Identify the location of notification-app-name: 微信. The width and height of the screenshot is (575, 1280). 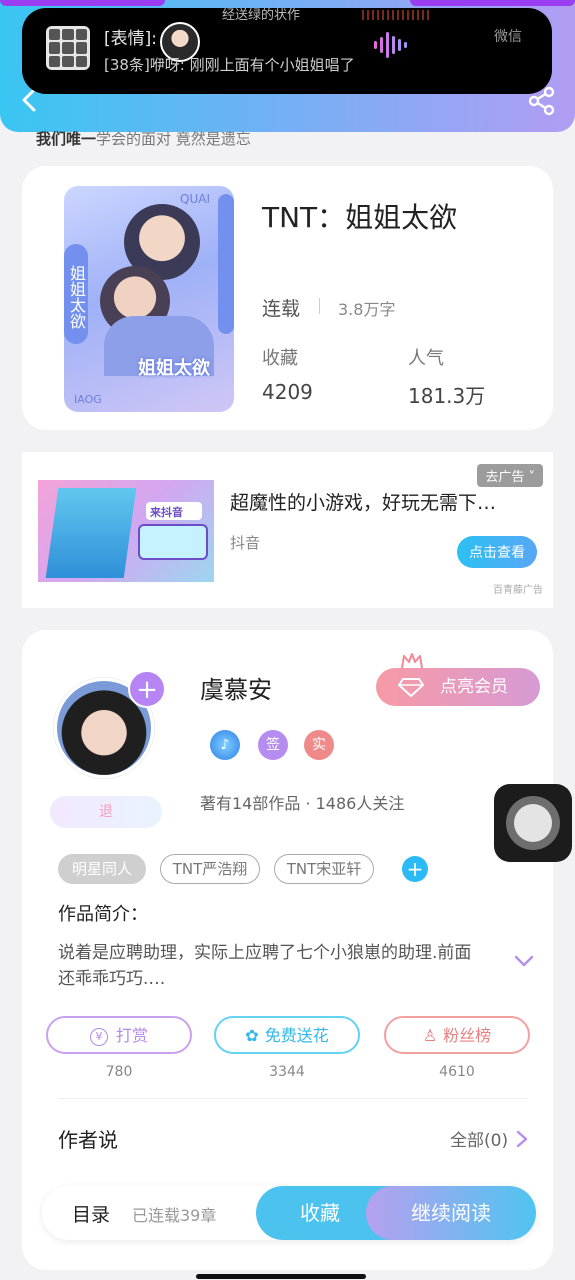
(508, 37).